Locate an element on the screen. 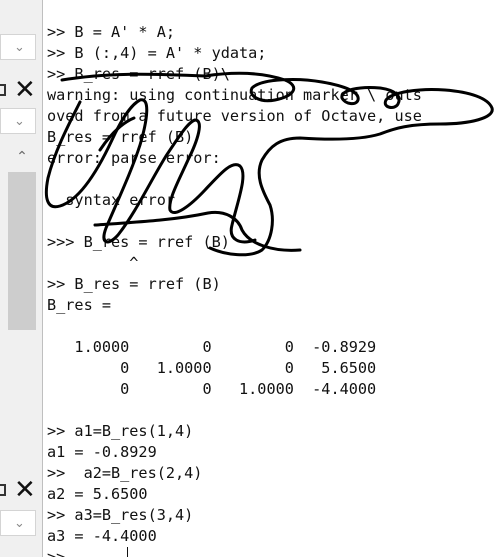  console-line: >>> B_res = rref (B) is located at coordinates (138, 242).